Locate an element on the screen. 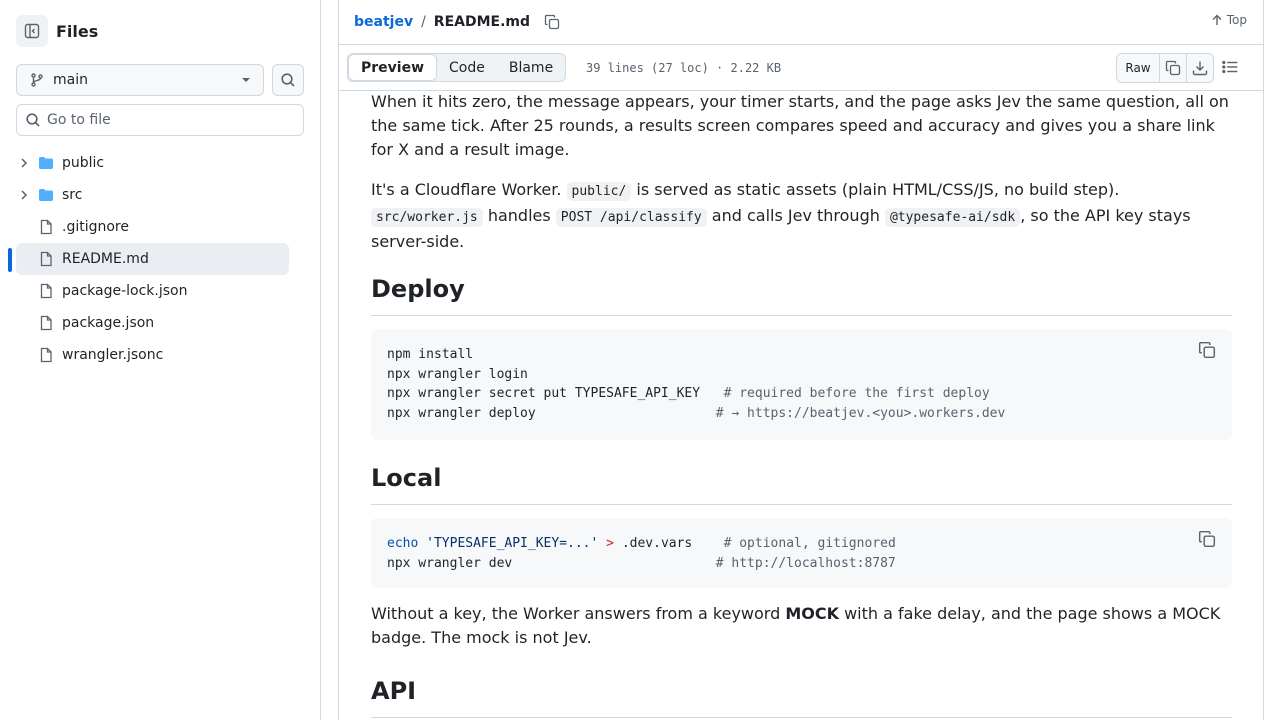 The width and height of the screenshot is (1280, 720). copy-path-button is located at coordinates (552, 22).